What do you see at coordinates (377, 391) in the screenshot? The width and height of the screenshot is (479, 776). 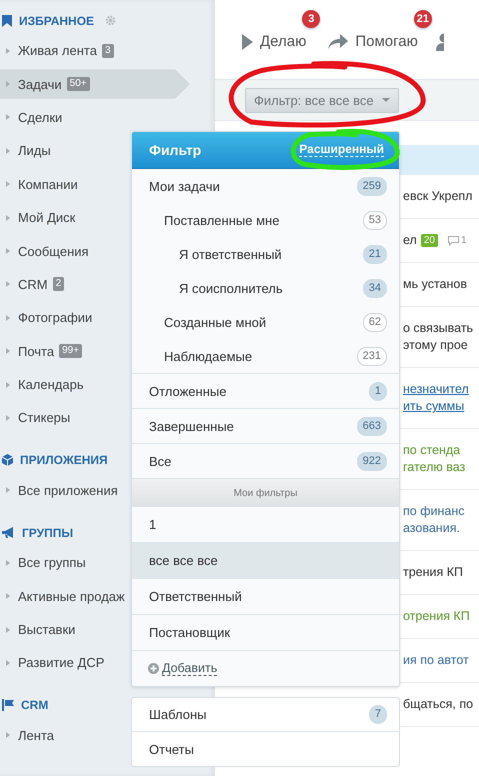 I see `count-badge: 1` at bounding box center [377, 391].